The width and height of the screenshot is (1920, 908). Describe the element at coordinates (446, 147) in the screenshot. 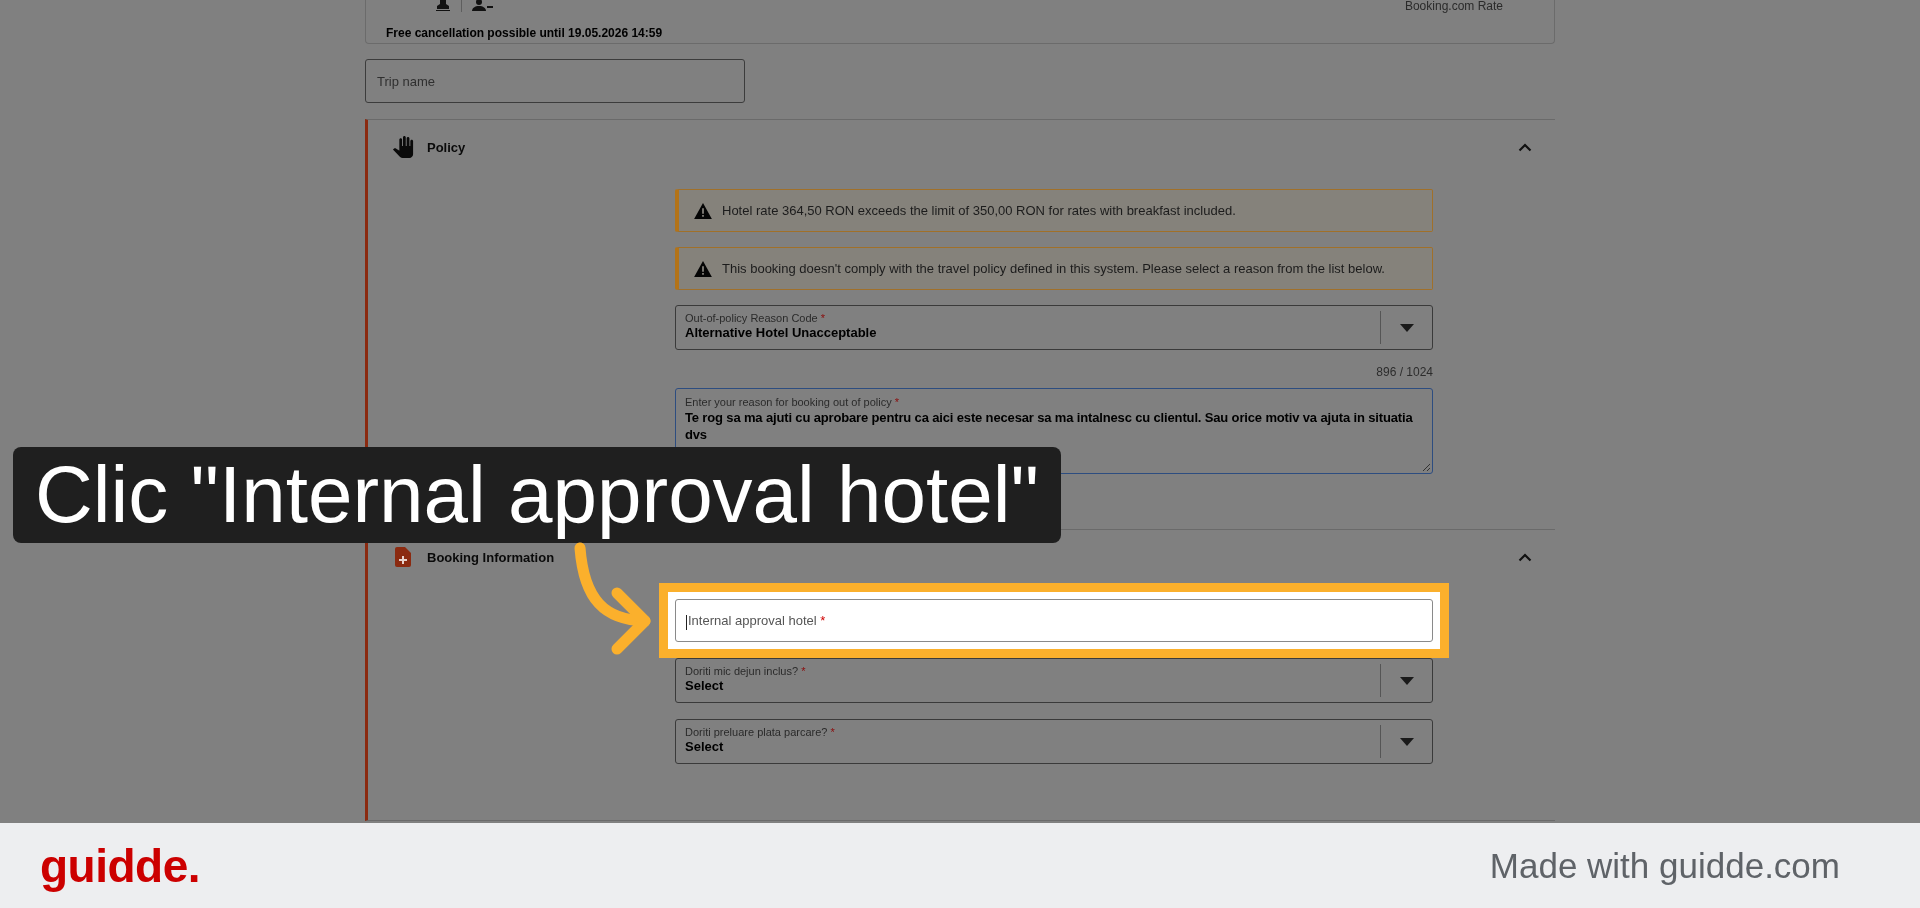

I see `section-title: Policy` at that location.